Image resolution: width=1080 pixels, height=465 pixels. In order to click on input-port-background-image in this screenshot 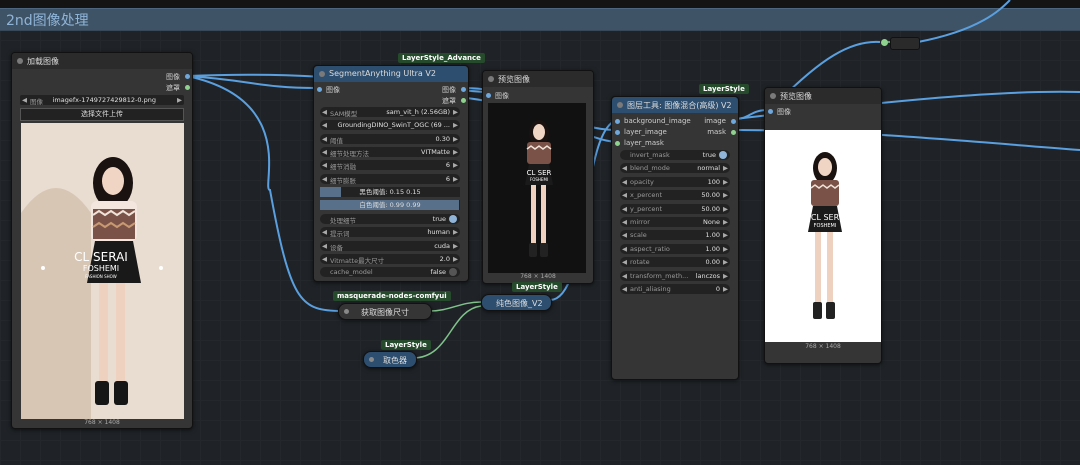, I will do `click(617, 121)`.